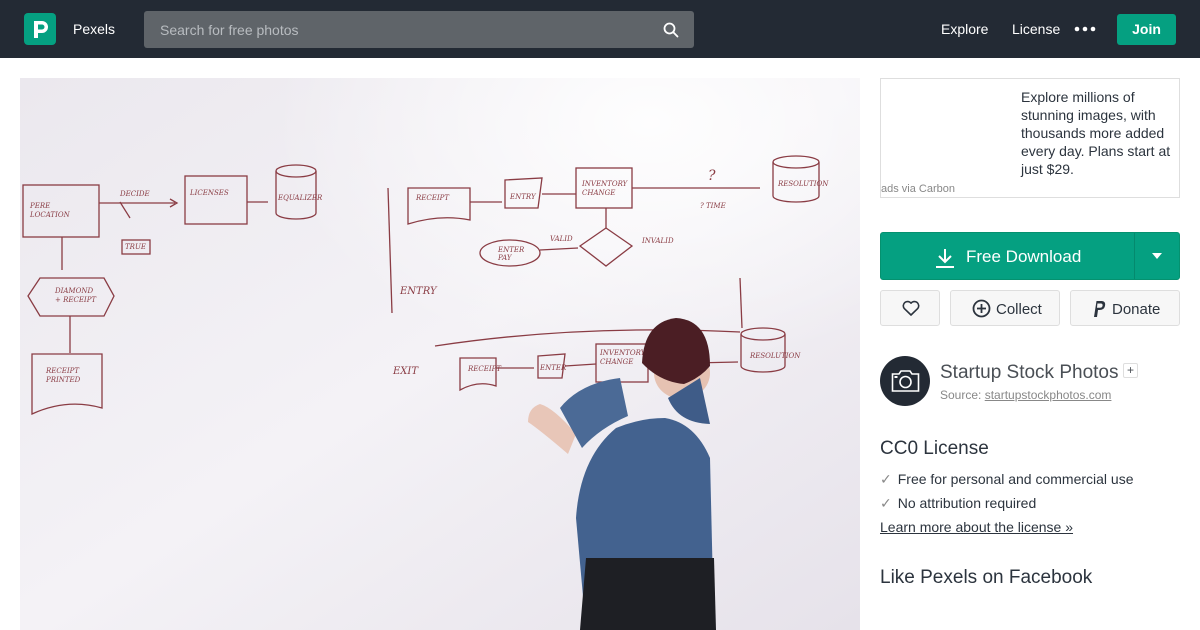  Describe the element at coordinates (934, 448) in the screenshot. I see `license-title: CC0 License` at that location.